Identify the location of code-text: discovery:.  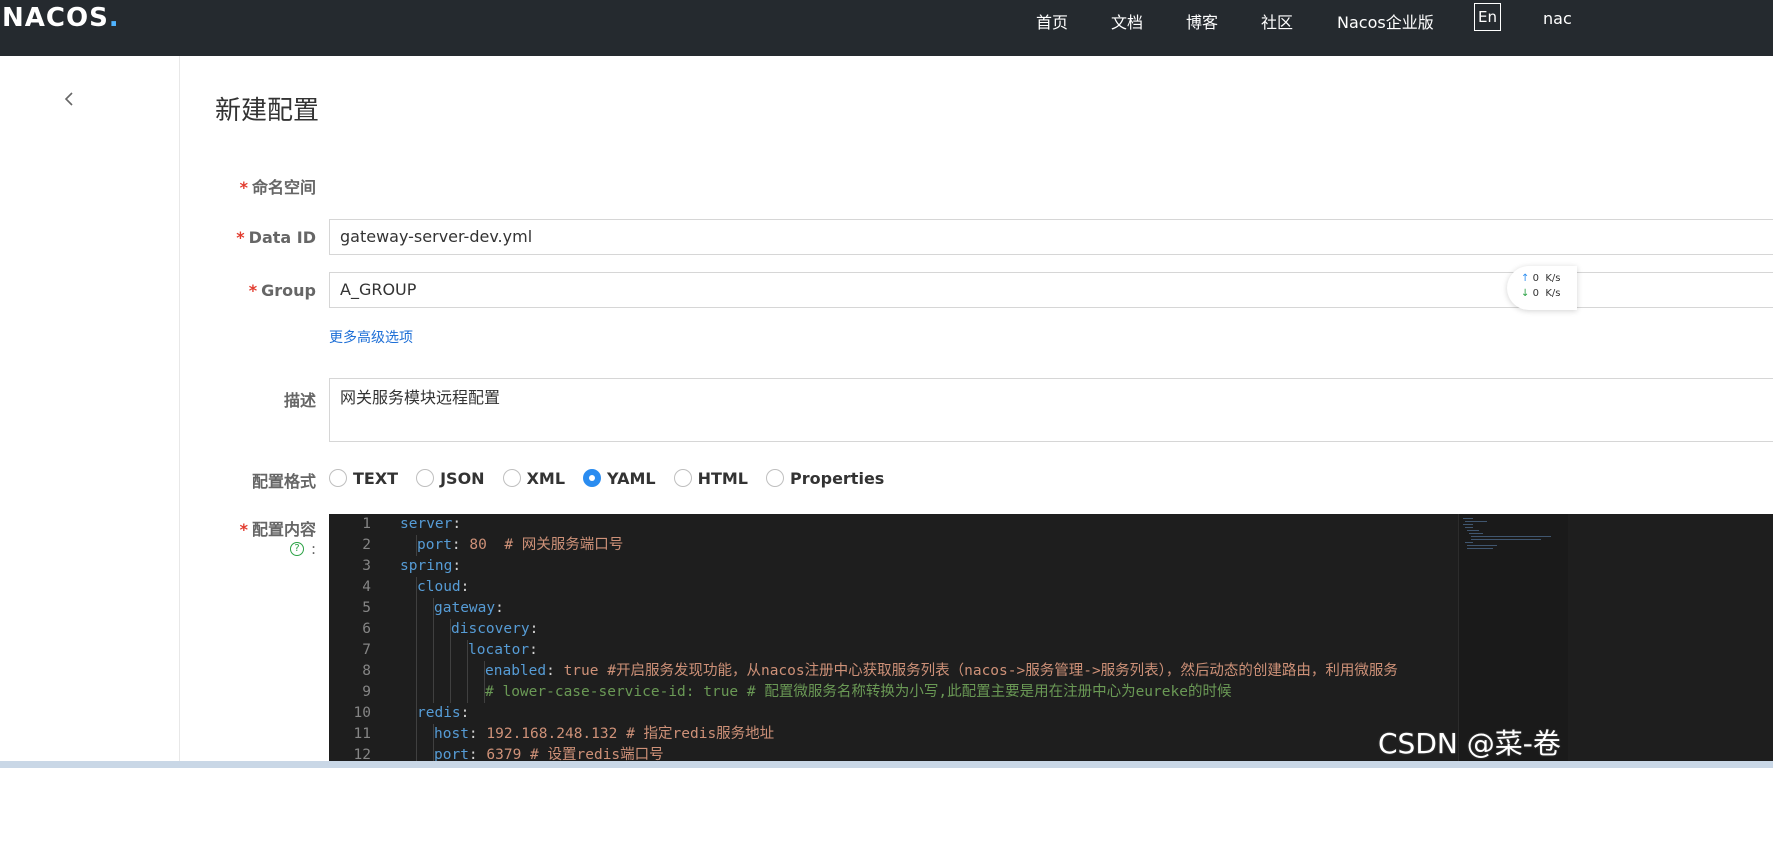
(495, 629).